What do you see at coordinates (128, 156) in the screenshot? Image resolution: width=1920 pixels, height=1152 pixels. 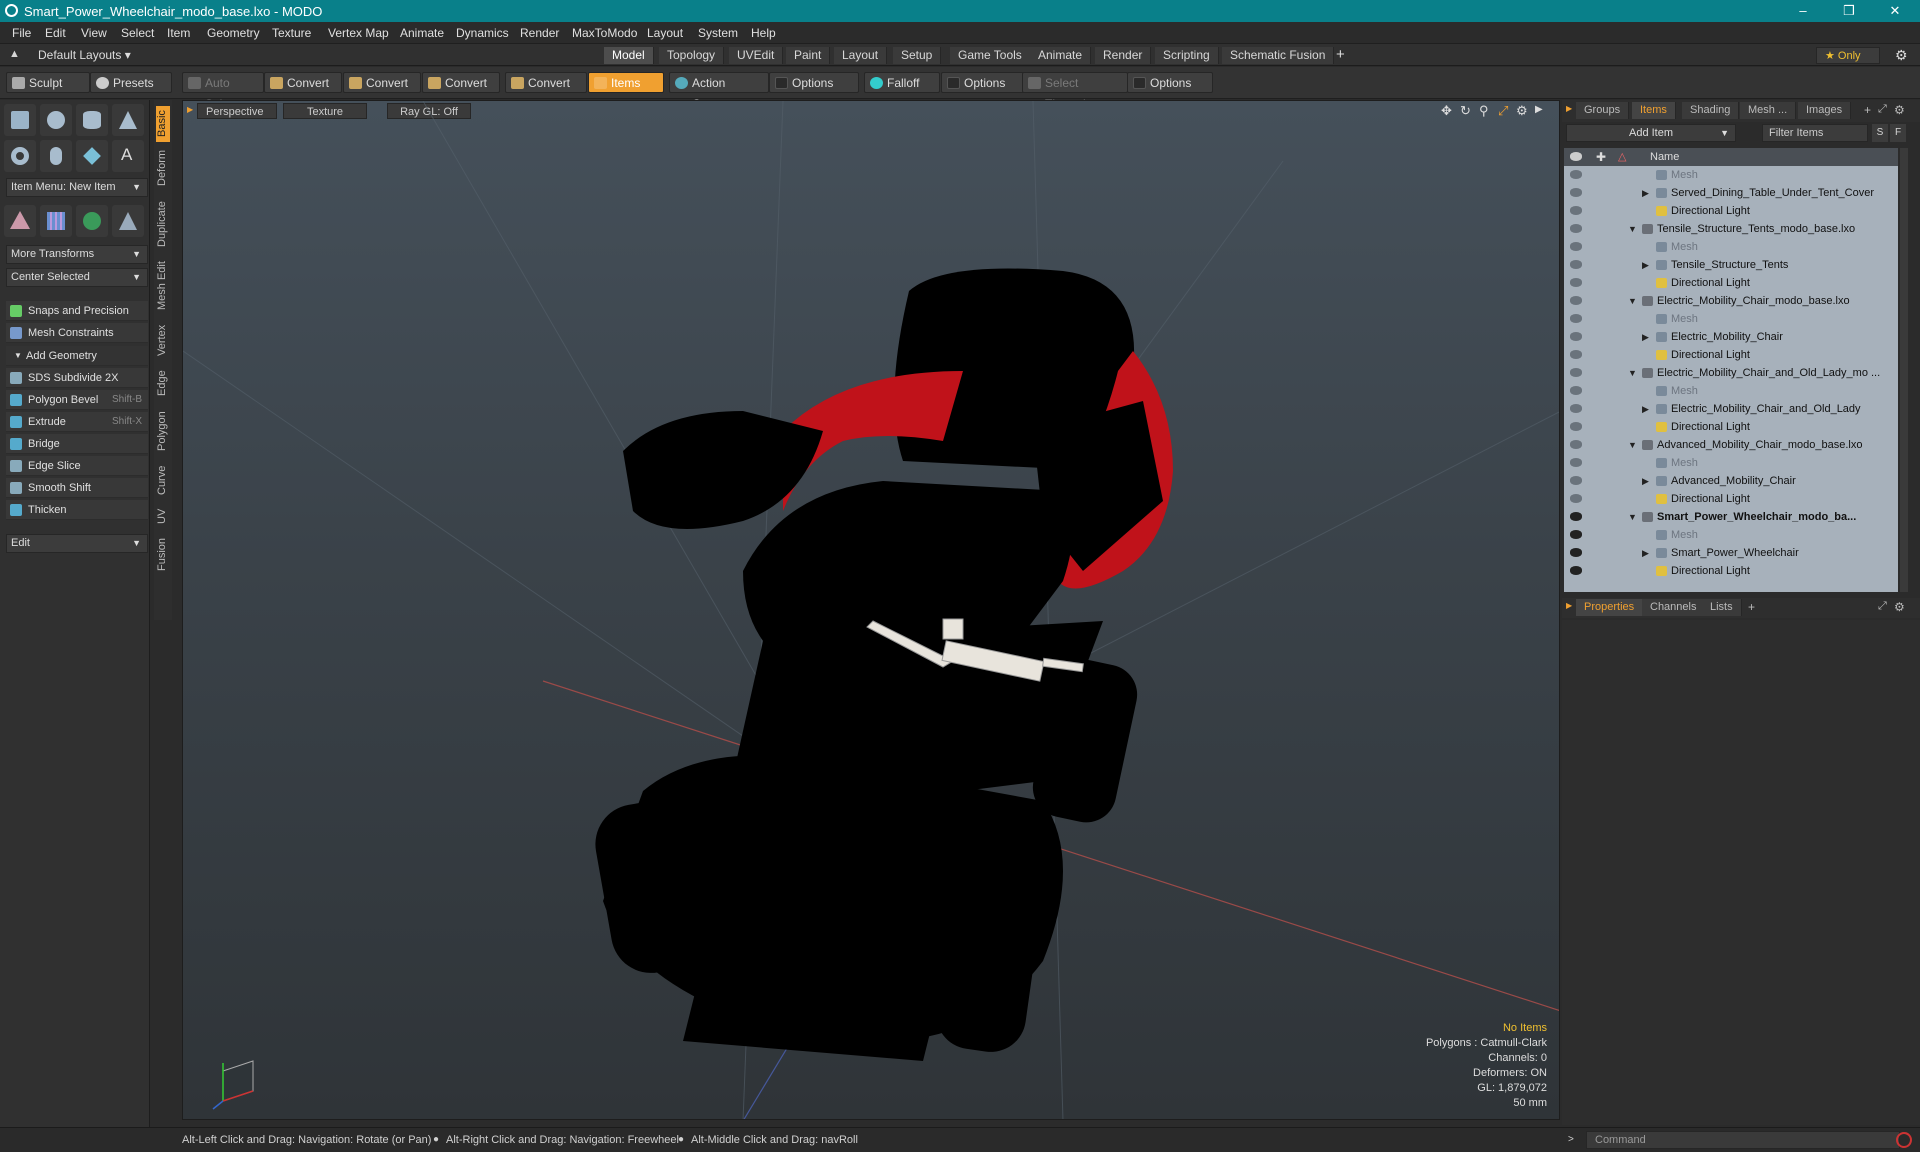 I see `text-tool-button: A` at bounding box center [128, 156].